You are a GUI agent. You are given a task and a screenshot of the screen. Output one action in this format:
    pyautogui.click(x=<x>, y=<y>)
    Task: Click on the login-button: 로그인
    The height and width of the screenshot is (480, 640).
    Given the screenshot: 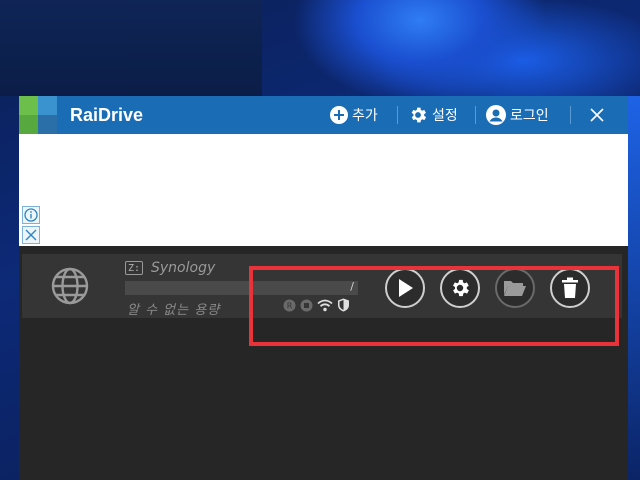 What is the action you would take?
    pyautogui.click(x=517, y=115)
    